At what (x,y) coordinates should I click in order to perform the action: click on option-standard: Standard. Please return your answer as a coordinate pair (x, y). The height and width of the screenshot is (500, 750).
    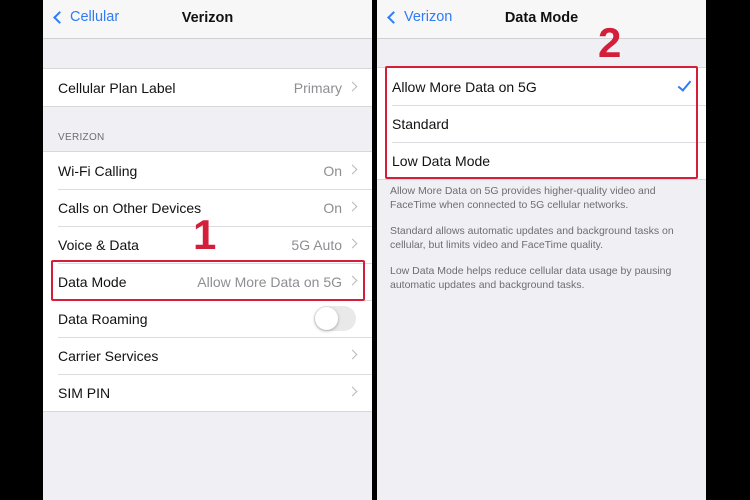
    Looking at the image, I should click on (541, 123).